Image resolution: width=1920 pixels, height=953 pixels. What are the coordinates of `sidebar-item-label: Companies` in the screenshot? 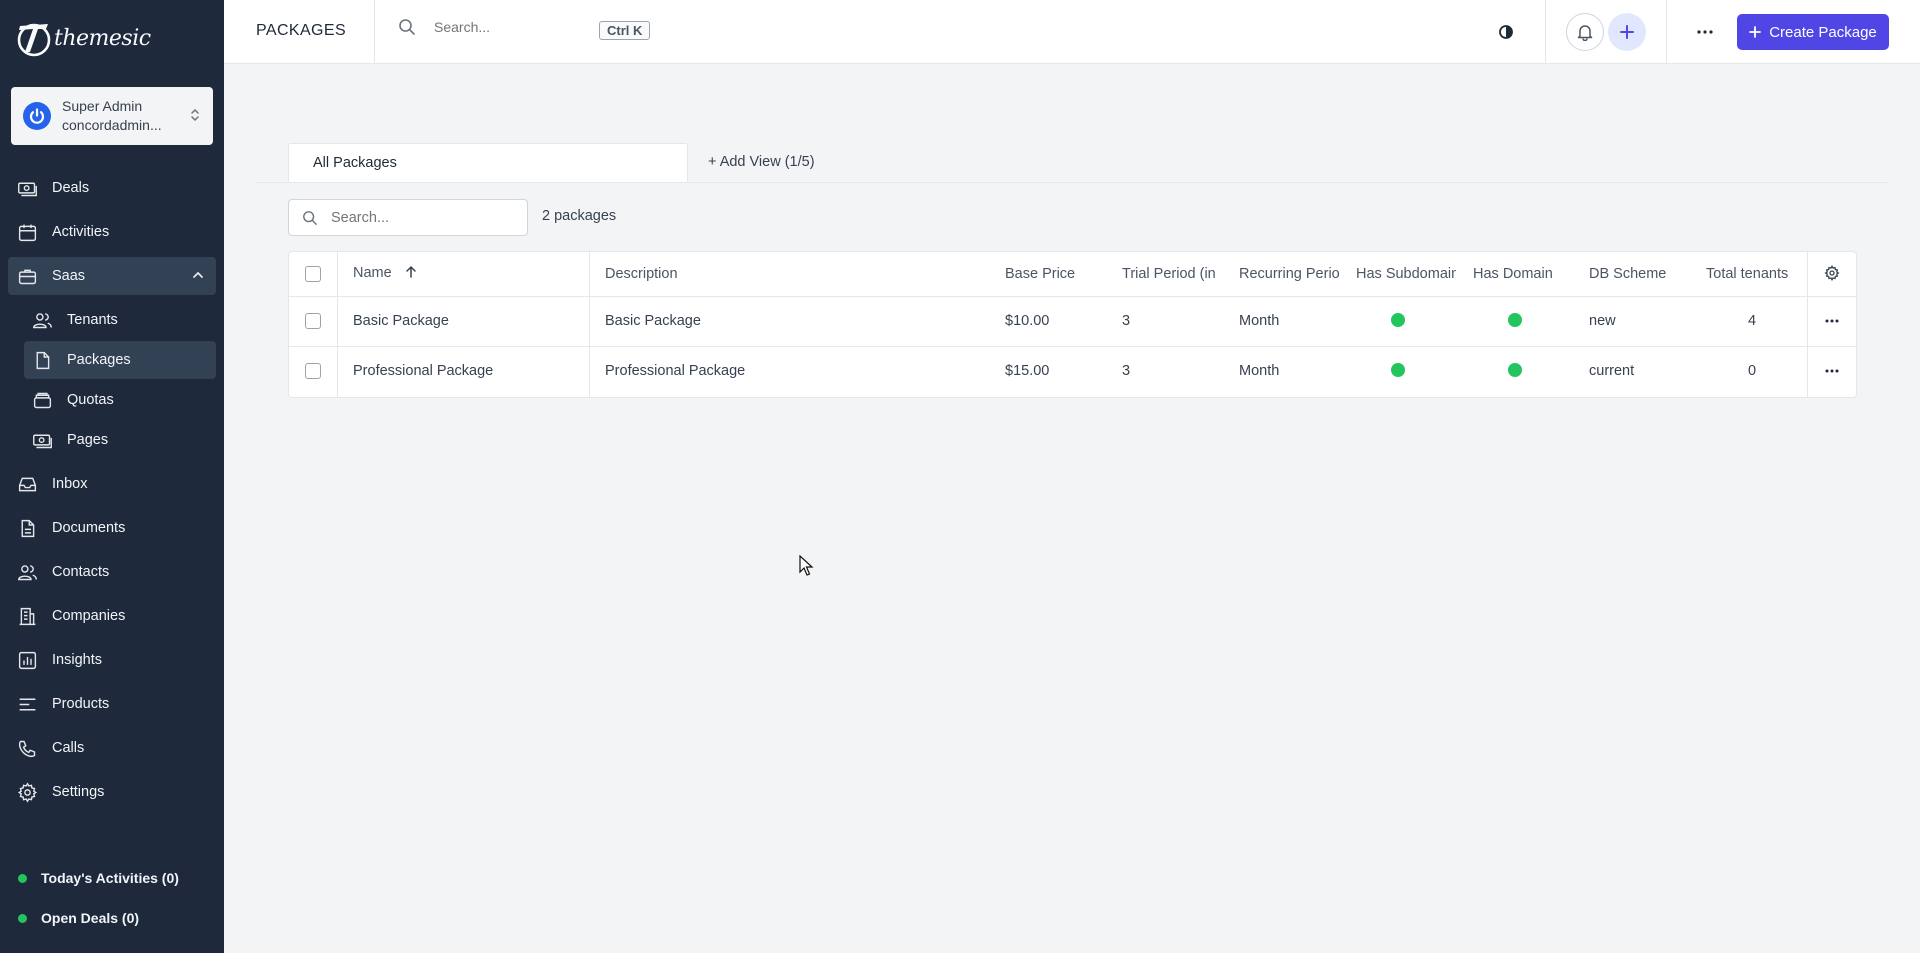 It's located at (89, 616).